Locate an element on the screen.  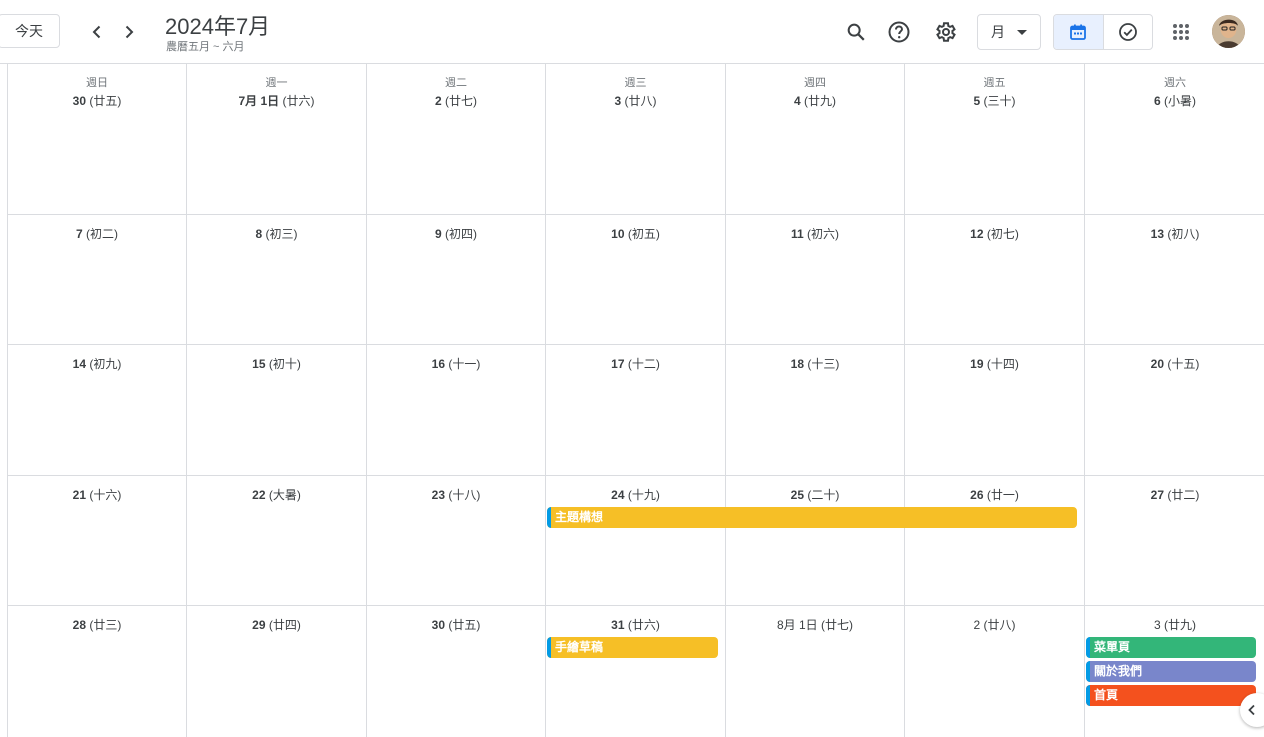
day-cell: 週一 7月 1日 (廿六) is located at coordinates (277, 139).